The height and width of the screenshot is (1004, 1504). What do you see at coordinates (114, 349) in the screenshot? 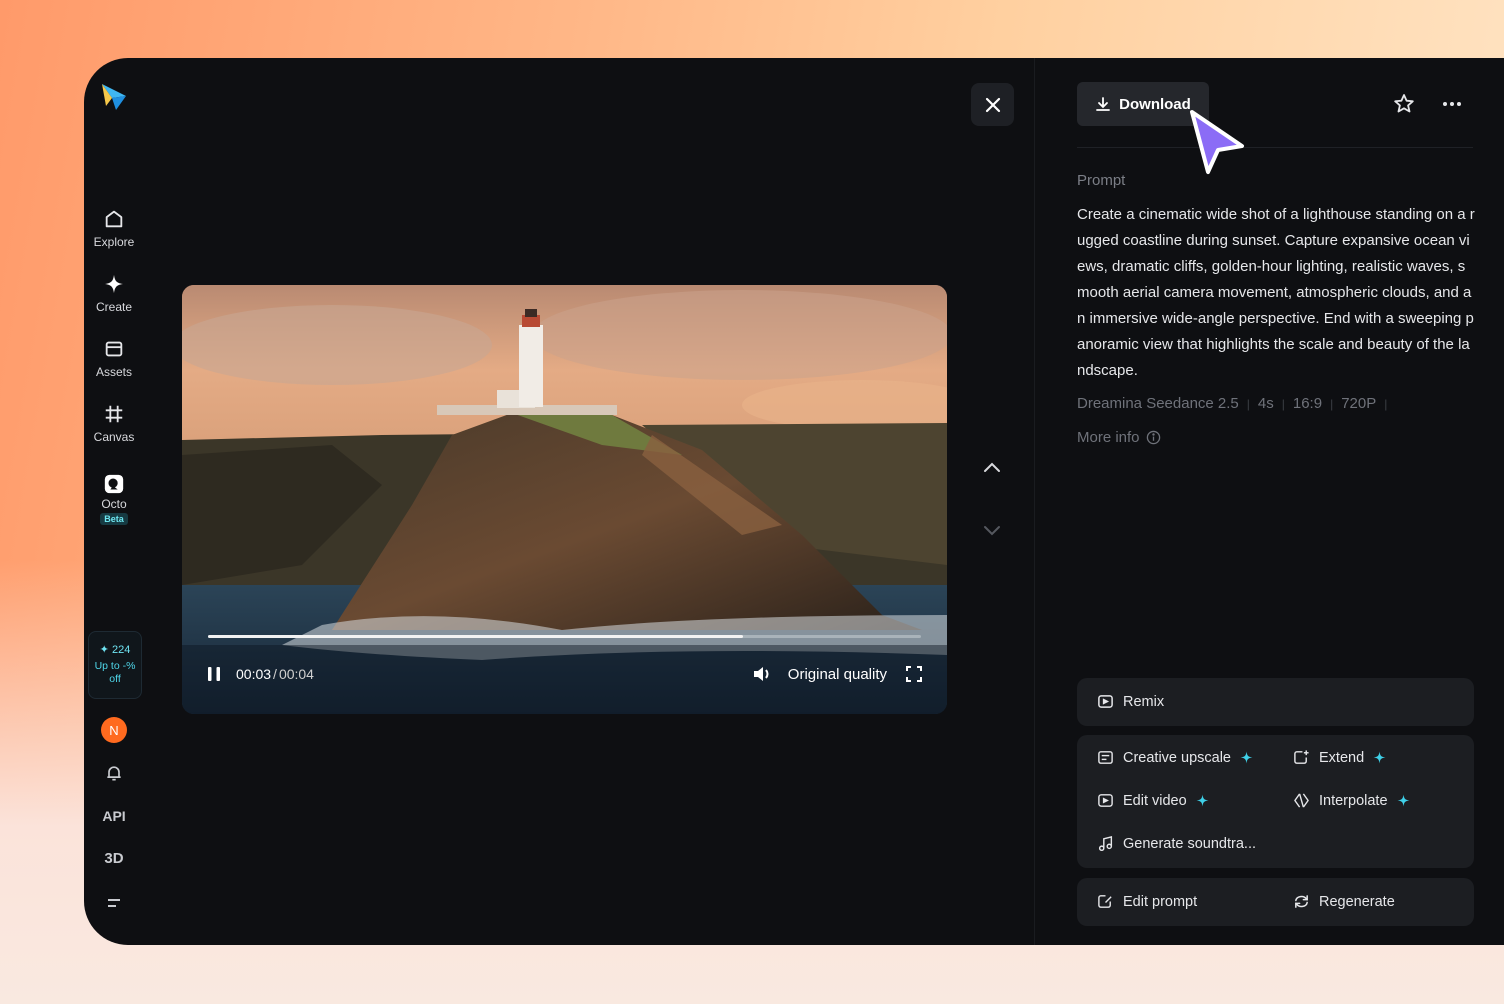
I see `folder-icon` at bounding box center [114, 349].